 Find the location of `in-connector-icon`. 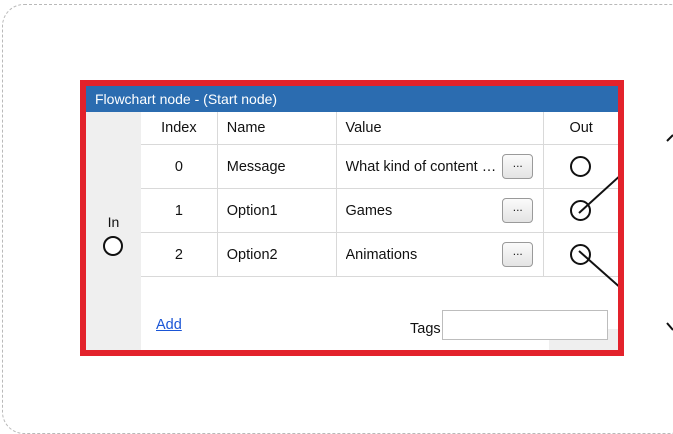

in-connector-icon is located at coordinates (113, 246).